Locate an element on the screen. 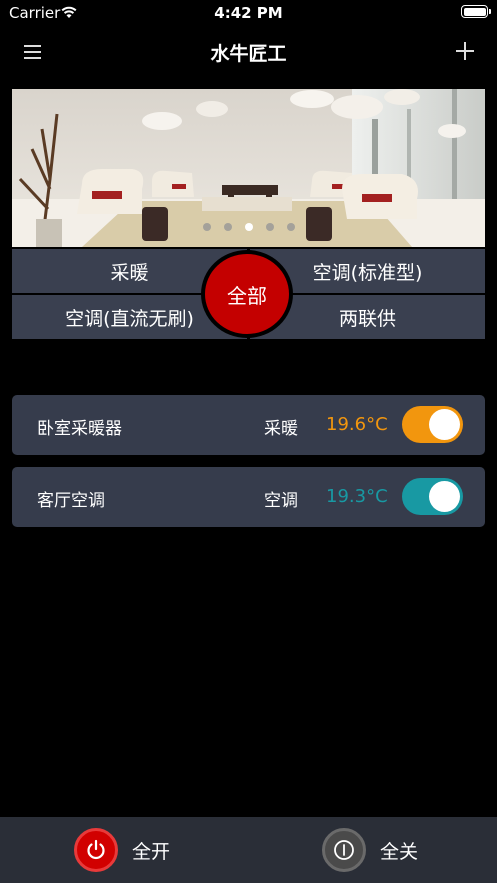  device-type: 空调 is located at coordinates (281, 501).